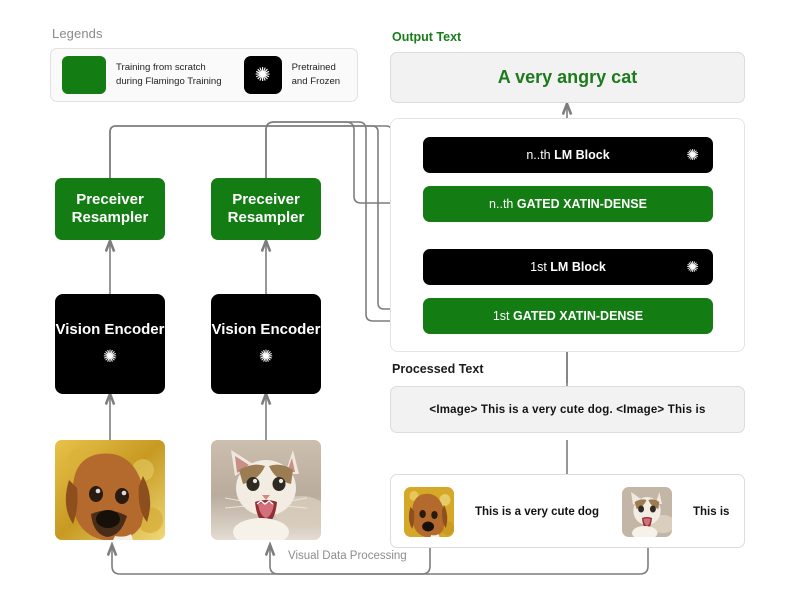 The height and width of the screenshot is (600, 800). I want to click on nth-gated-xattn-label: n..th GATED XATIN-DENSE, so click(568, 204).